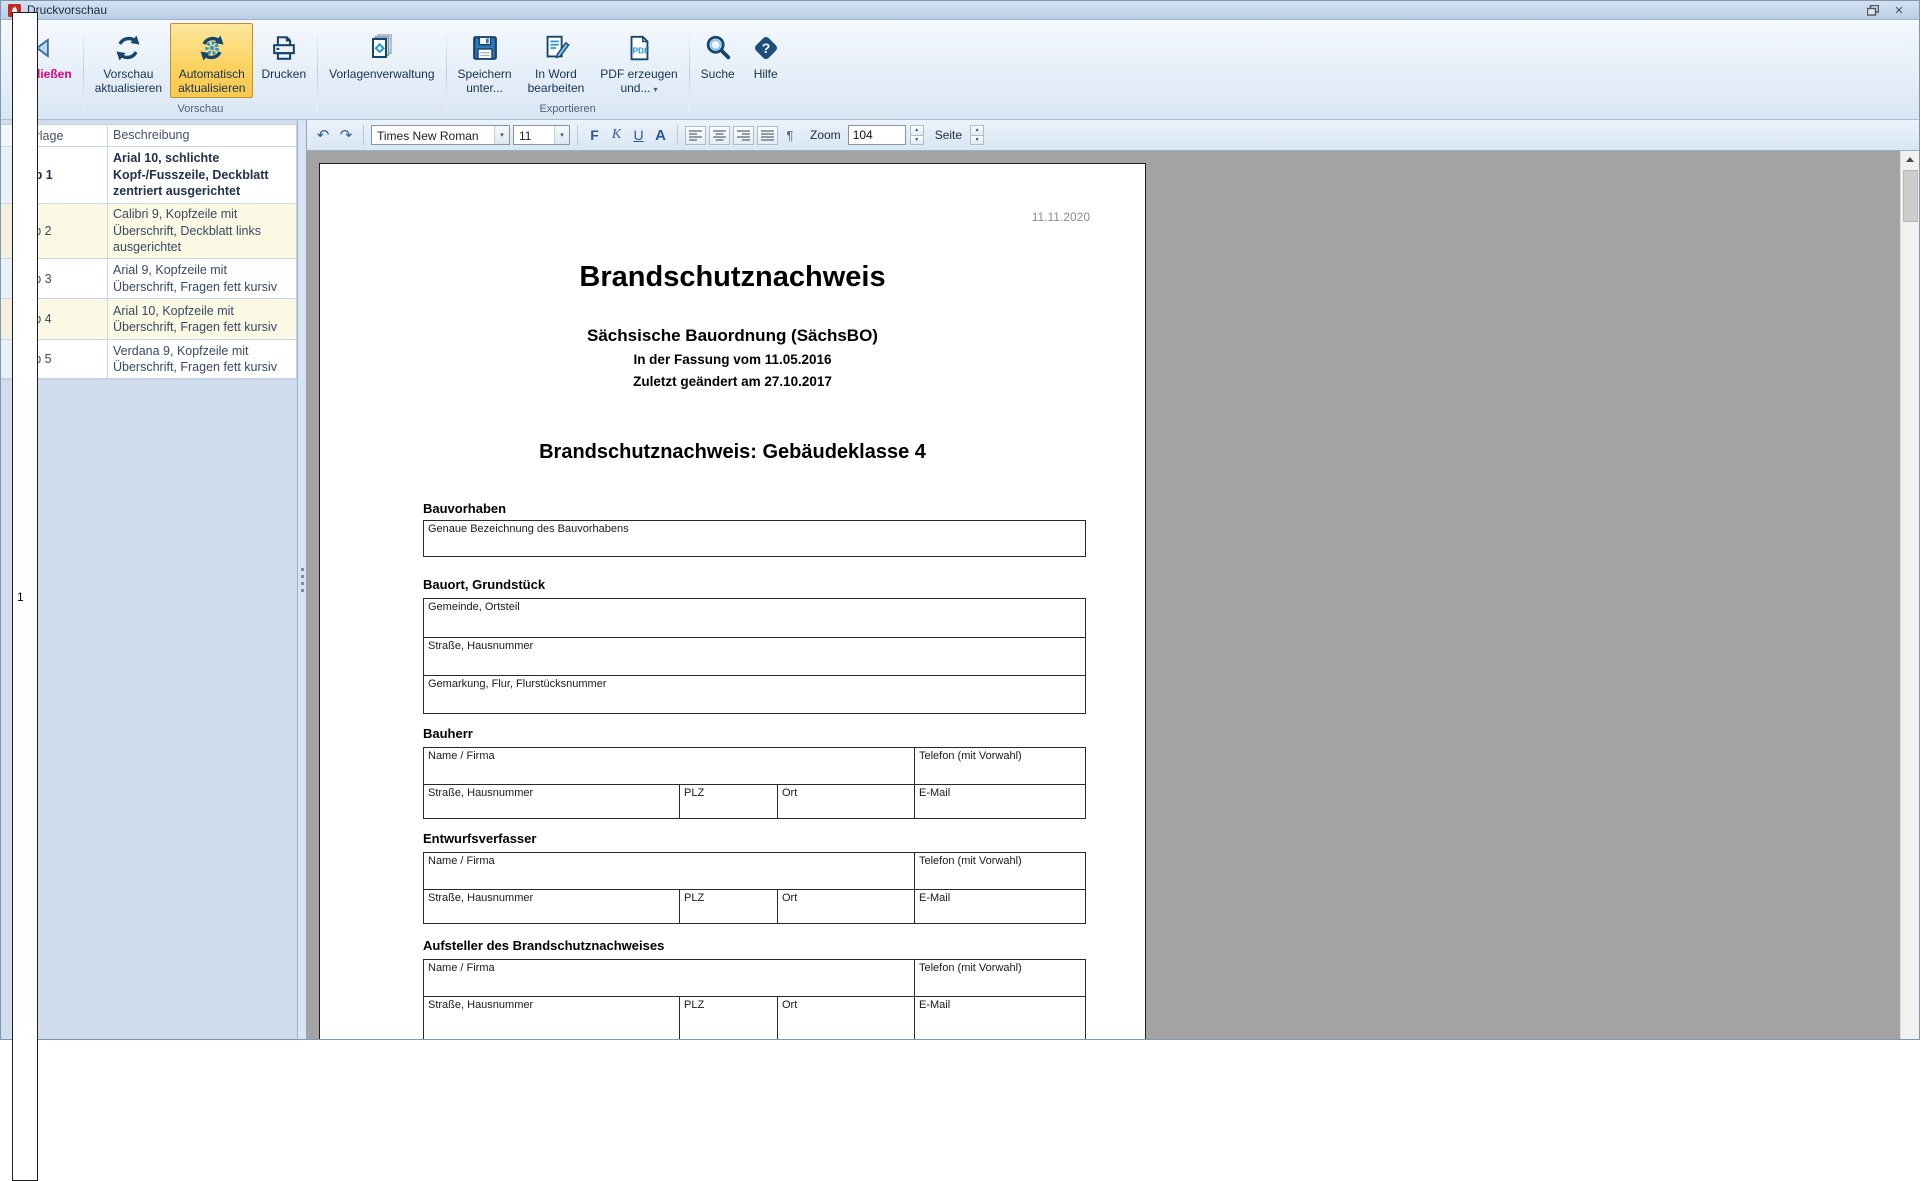 This screenshot has height=1181, width=1920. What do you see at coordinates (1910, 196) in the screenshot?
I see `scrollbar-thumb` at bounding box center [1910, 196].